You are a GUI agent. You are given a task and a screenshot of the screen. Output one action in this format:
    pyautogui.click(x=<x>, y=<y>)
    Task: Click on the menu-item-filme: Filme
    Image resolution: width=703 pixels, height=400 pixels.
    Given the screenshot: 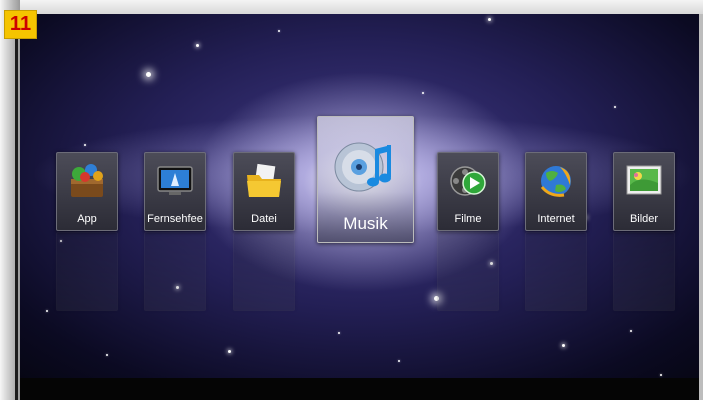 What is the action you would take?
    pyautogui.click(x=468, y=191)
    